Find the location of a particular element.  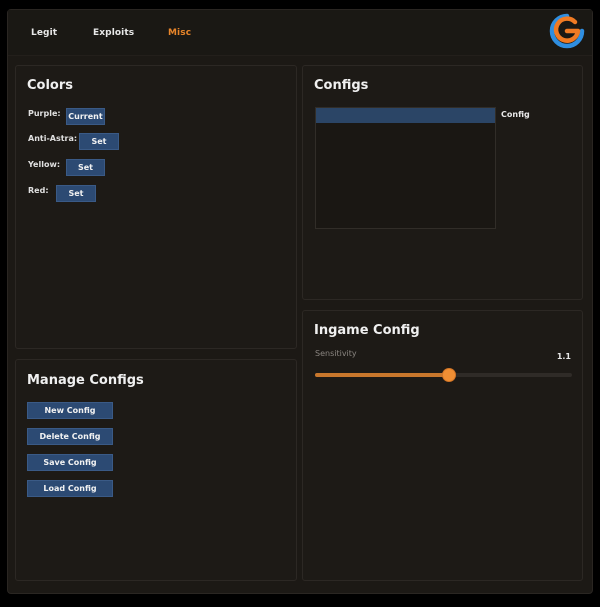

color-label-yellow: Yellow: is located at coordinates (44, 164).